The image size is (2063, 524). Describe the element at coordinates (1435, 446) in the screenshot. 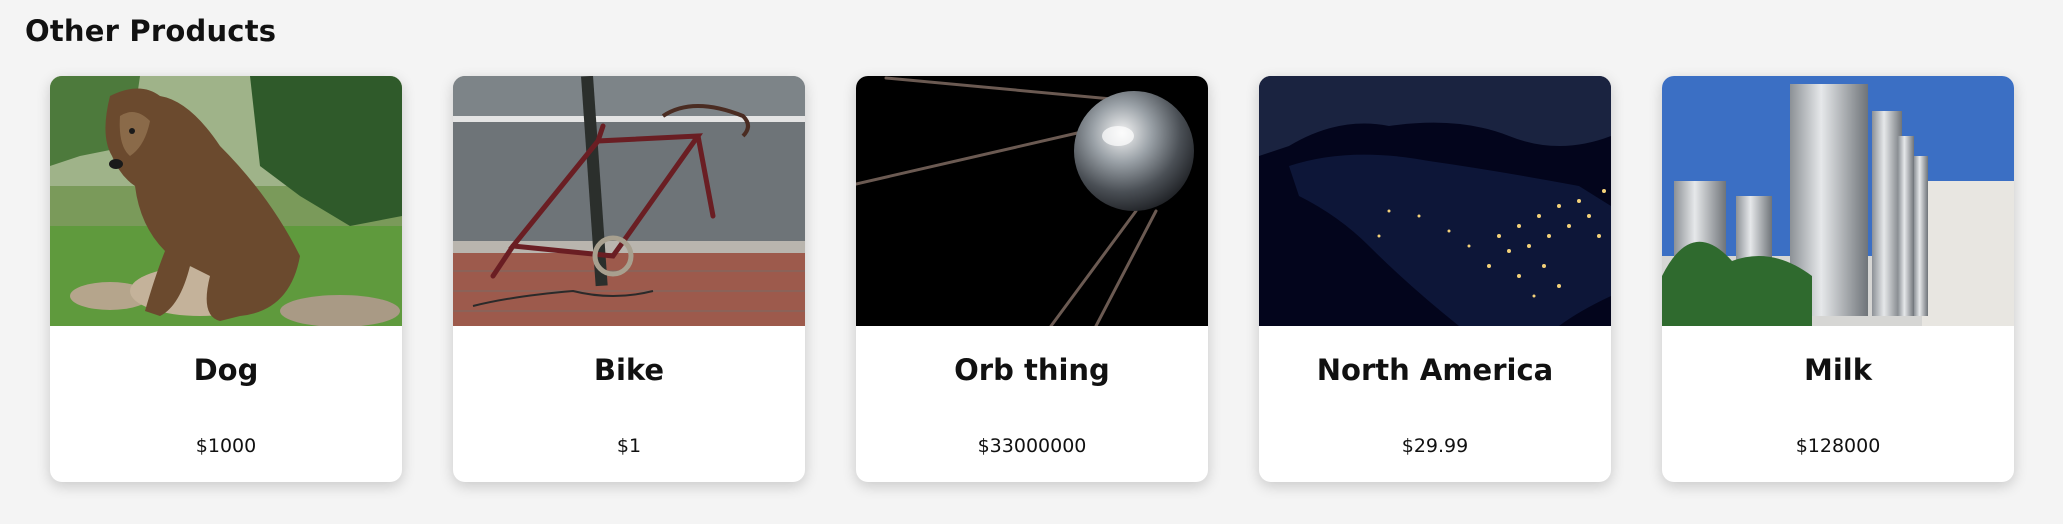

I see `product-price: $29.99` at that location.